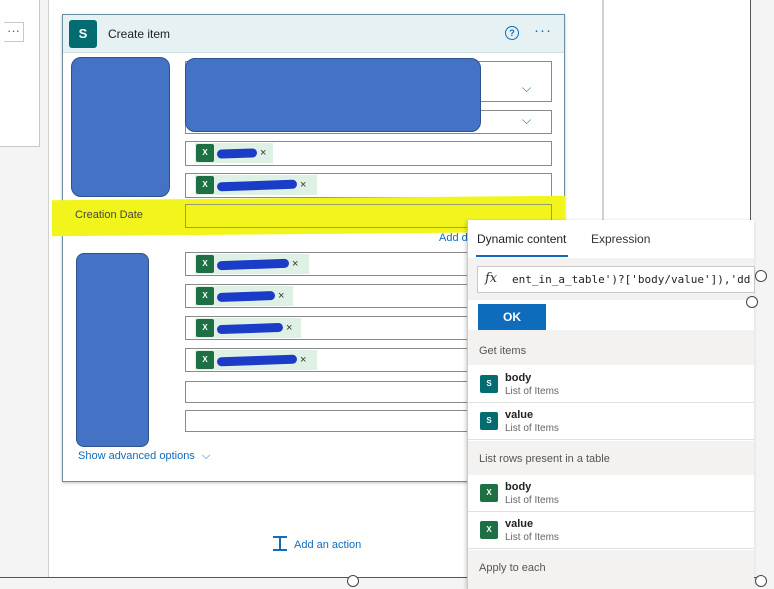 The height and width of the screenshot is (589, 774). I want to click on add-dynamic-content-link: Add d, so click(453, 238).